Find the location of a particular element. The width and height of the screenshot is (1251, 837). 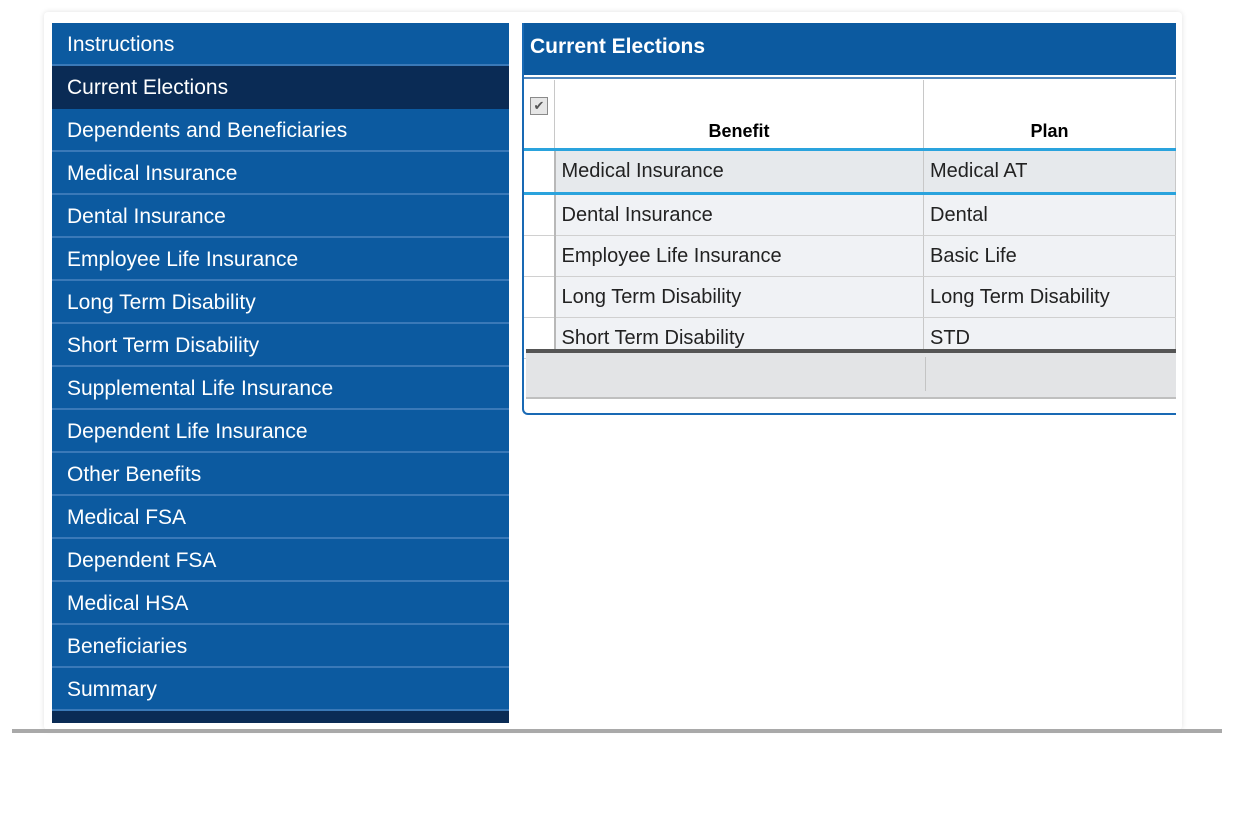

bottom-divider is located at coordinates (617, 731).